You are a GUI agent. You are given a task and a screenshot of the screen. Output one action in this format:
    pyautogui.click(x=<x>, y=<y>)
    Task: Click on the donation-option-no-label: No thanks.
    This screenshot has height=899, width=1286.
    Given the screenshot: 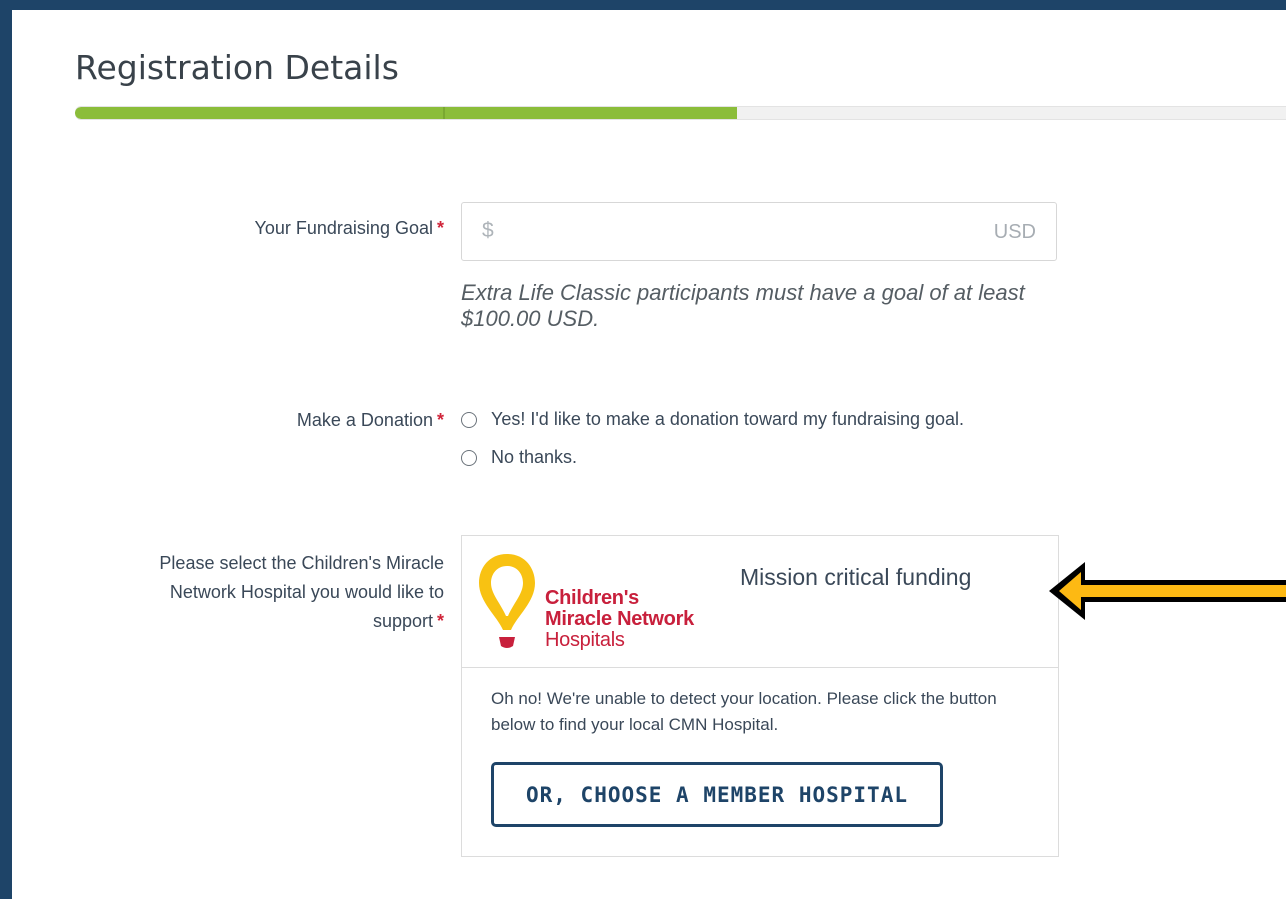 What is the action you would take?
    pyautogui.click(x=534, y=457)
    